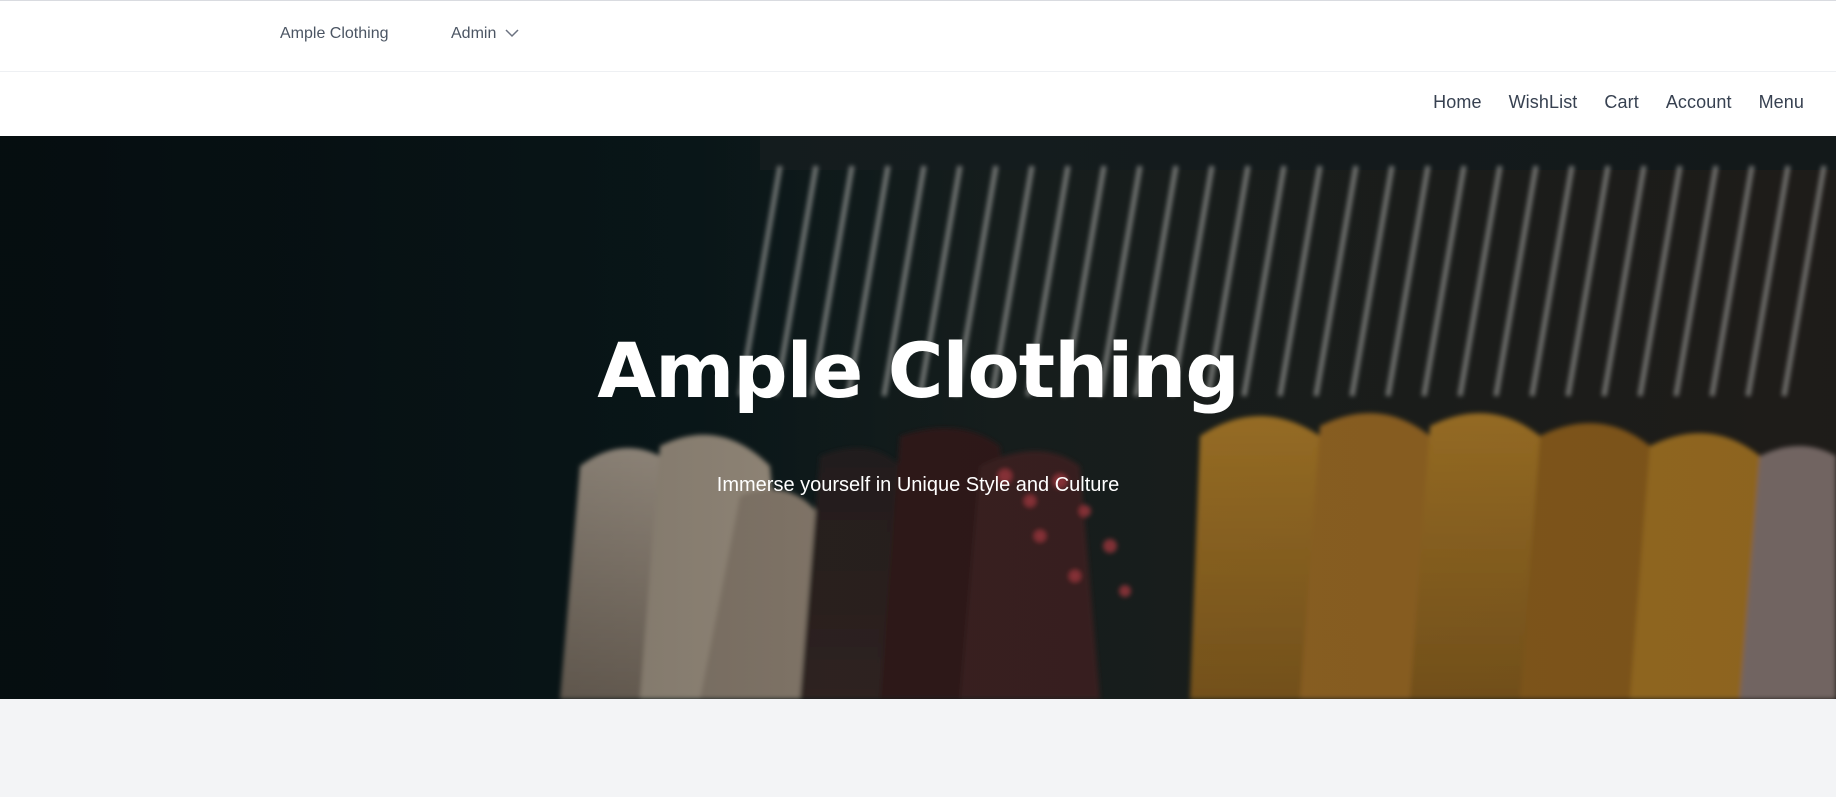 The width and height of the screenshot is (1836, 797). What do you see at coordinates (918, 104) in the screenshot?
I see `main-nav: Home WishList Cart Account Menu` at bounding box center [918, 104].